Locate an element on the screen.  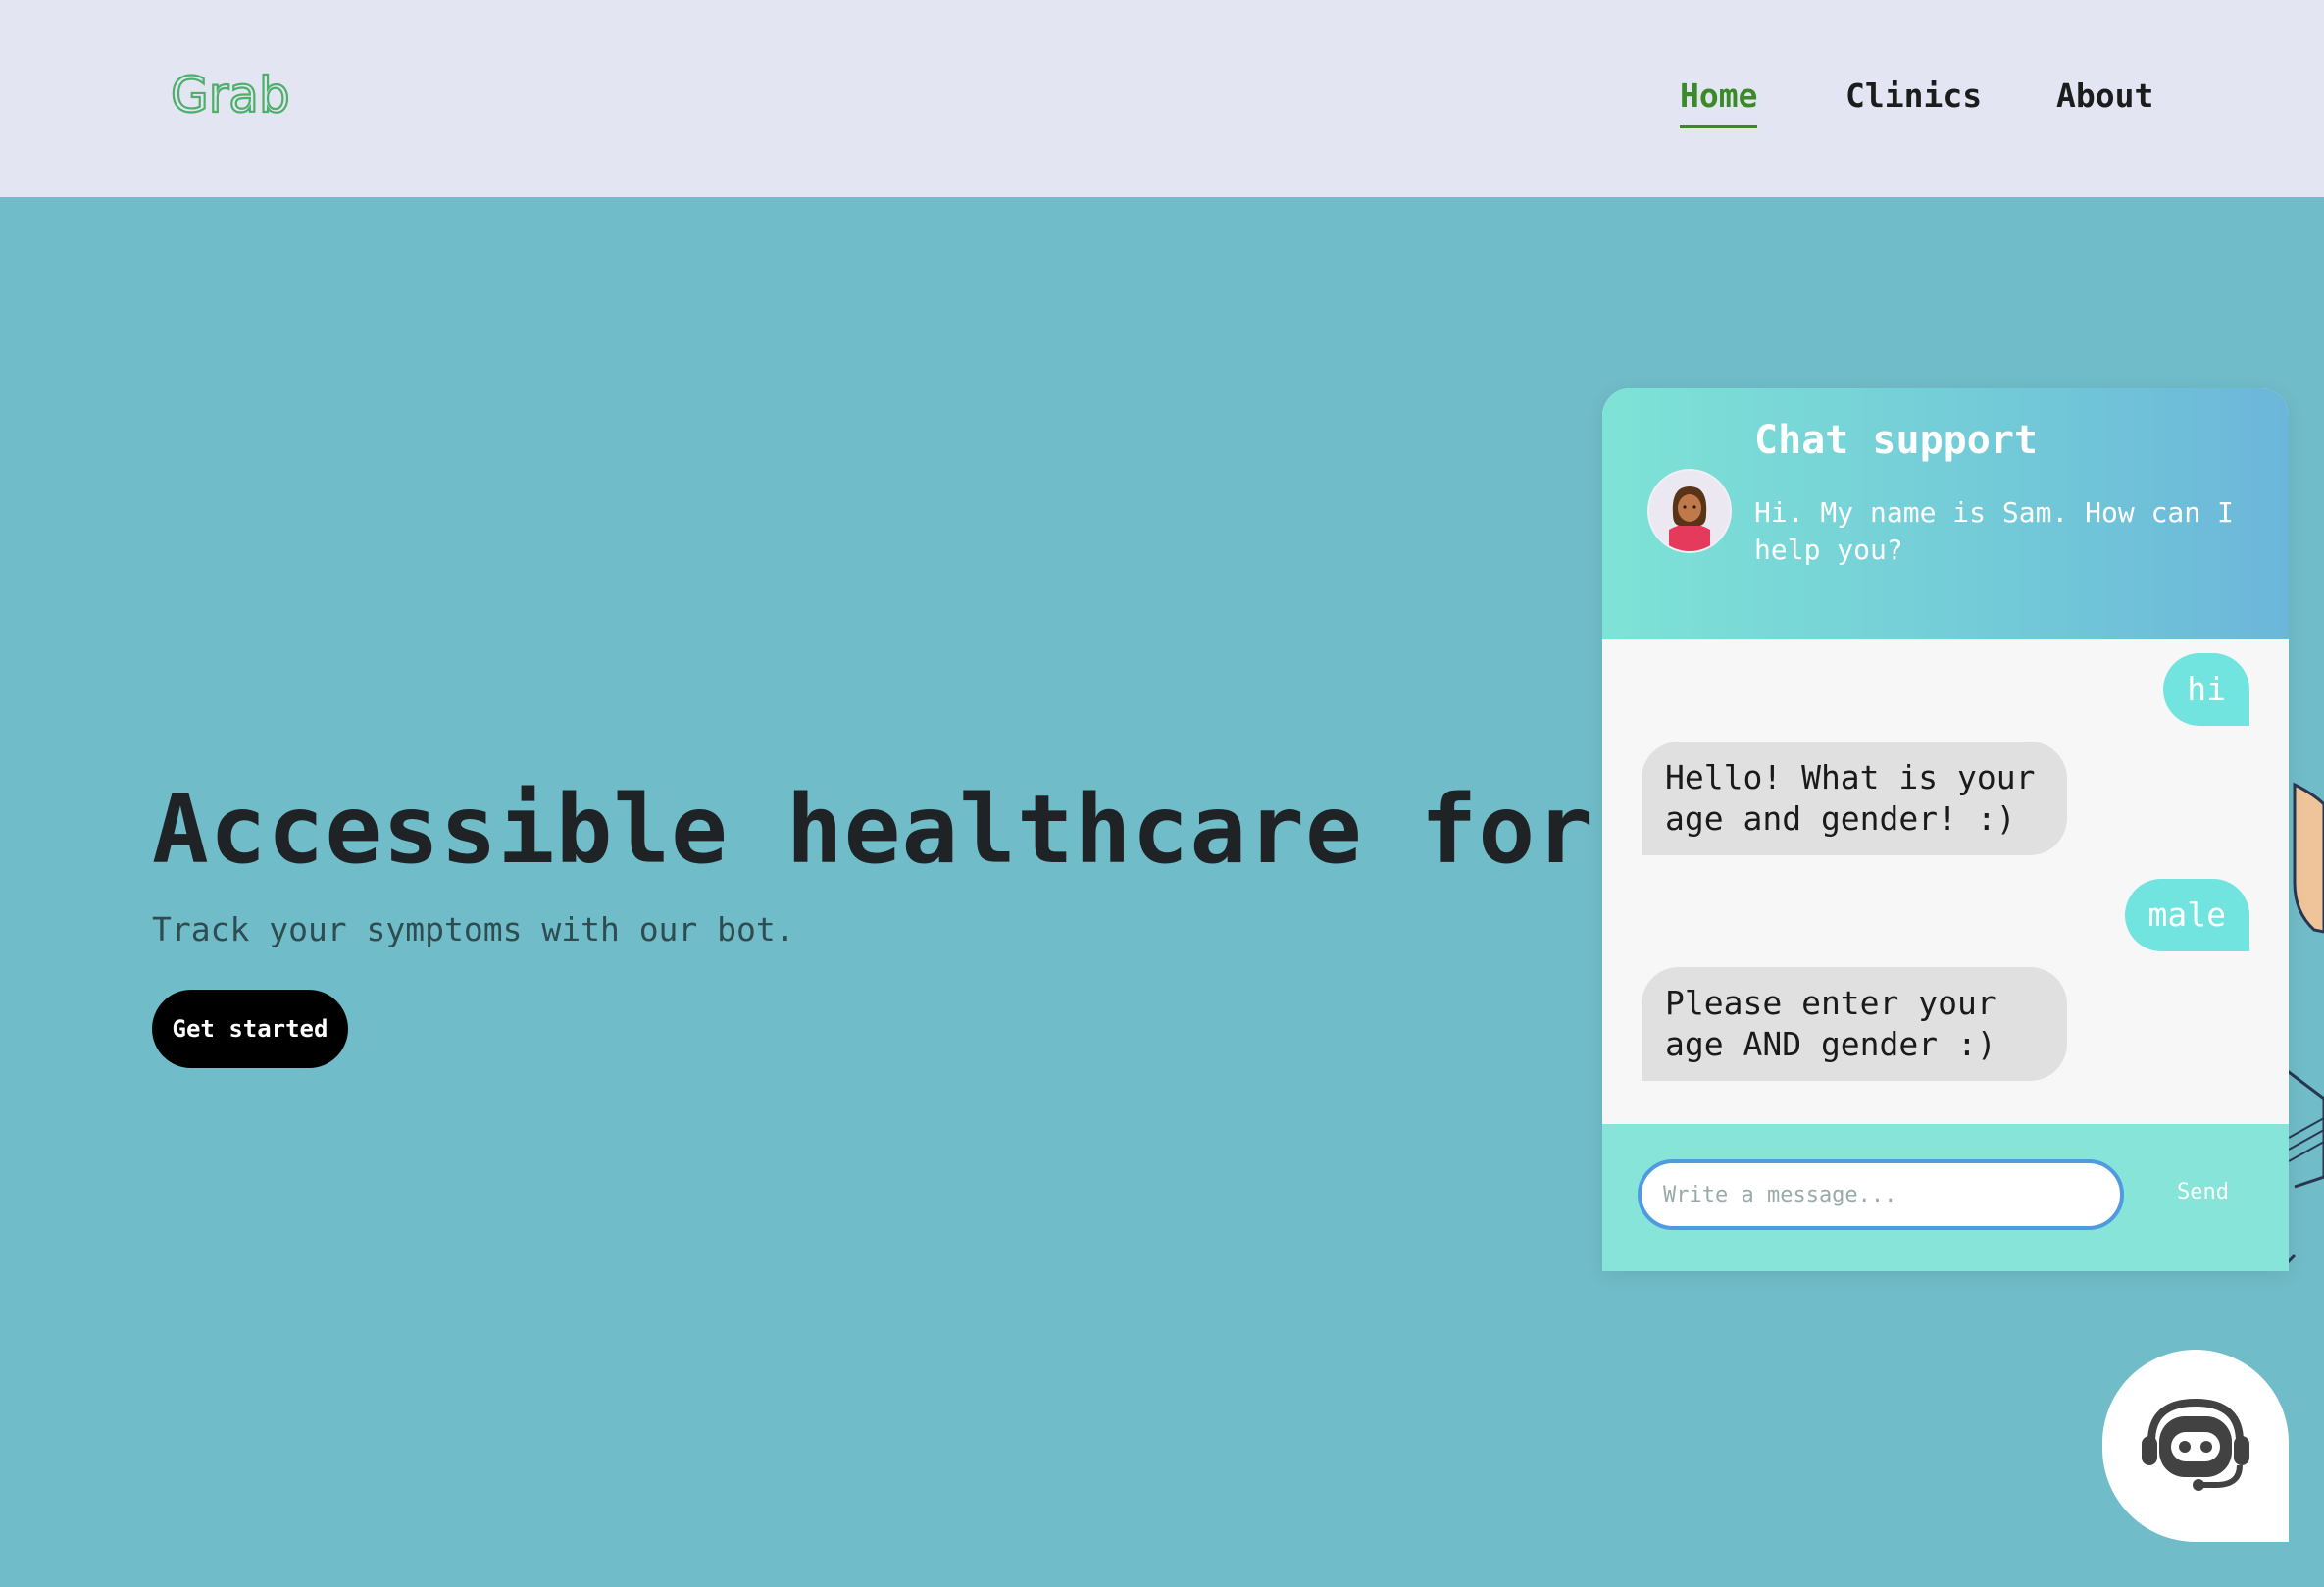
female-agent-avatar-icon is located at coordinates (1690, 511).